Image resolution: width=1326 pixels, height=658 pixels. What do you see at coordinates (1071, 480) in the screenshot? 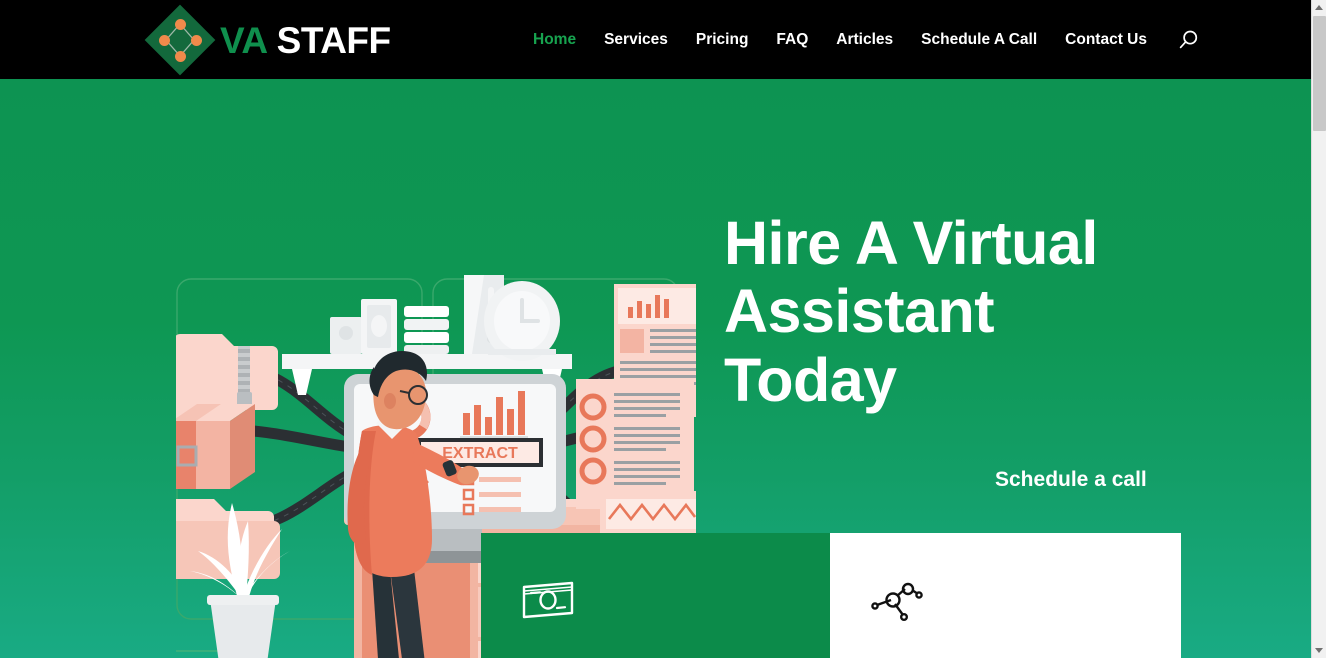
I see `schedule-a-call-link: Schedule a call` at bounding box center [1071, 480].